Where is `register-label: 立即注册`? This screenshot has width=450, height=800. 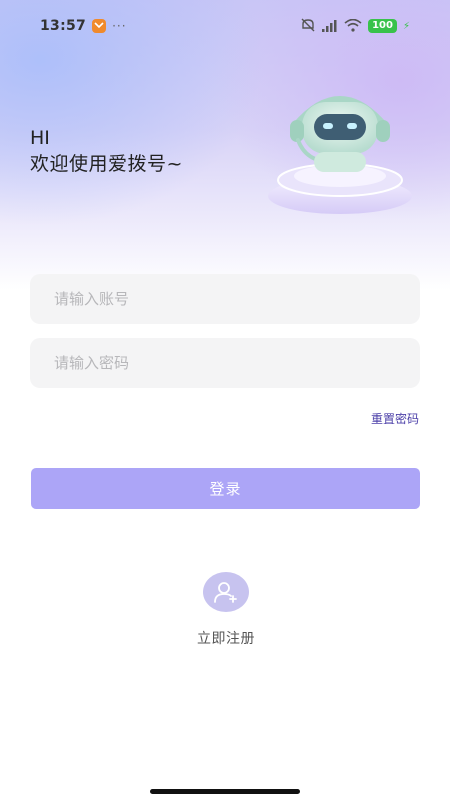 register-label: 立即注册 is located at coordinates (226, 639).